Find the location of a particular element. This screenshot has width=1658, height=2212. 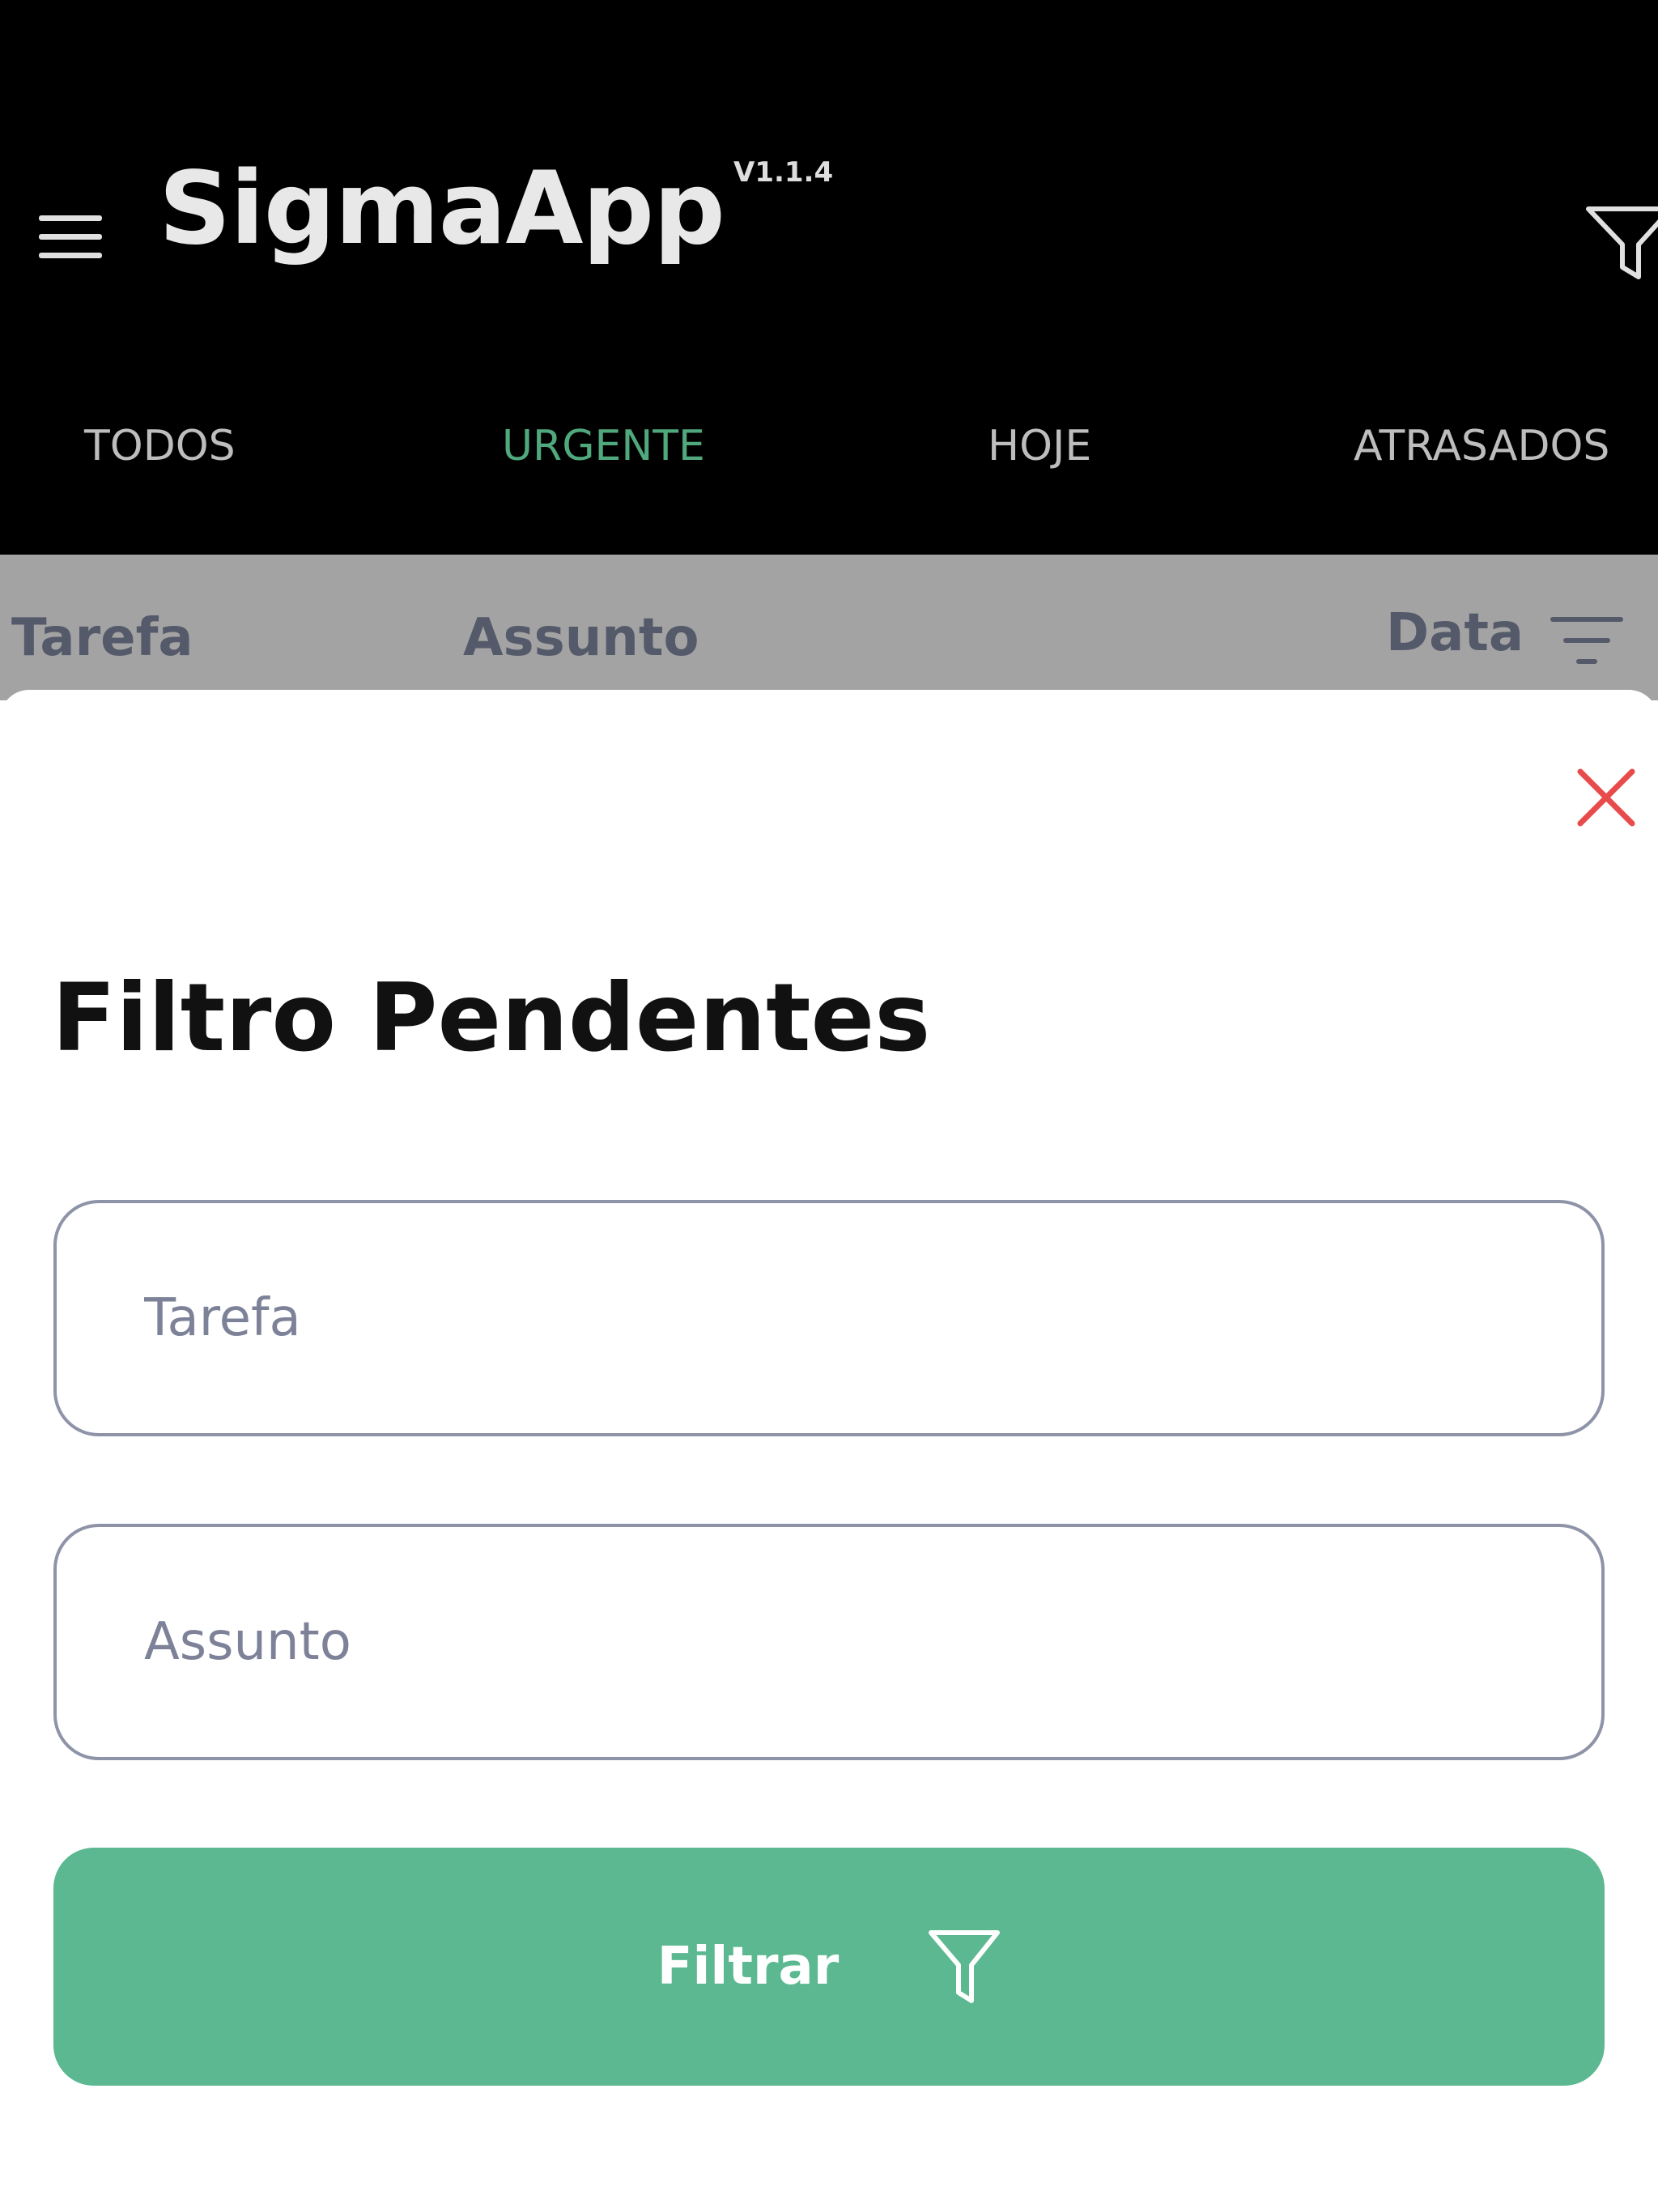

tab-hoje: HOJE is located at coordinates (1039, 446).